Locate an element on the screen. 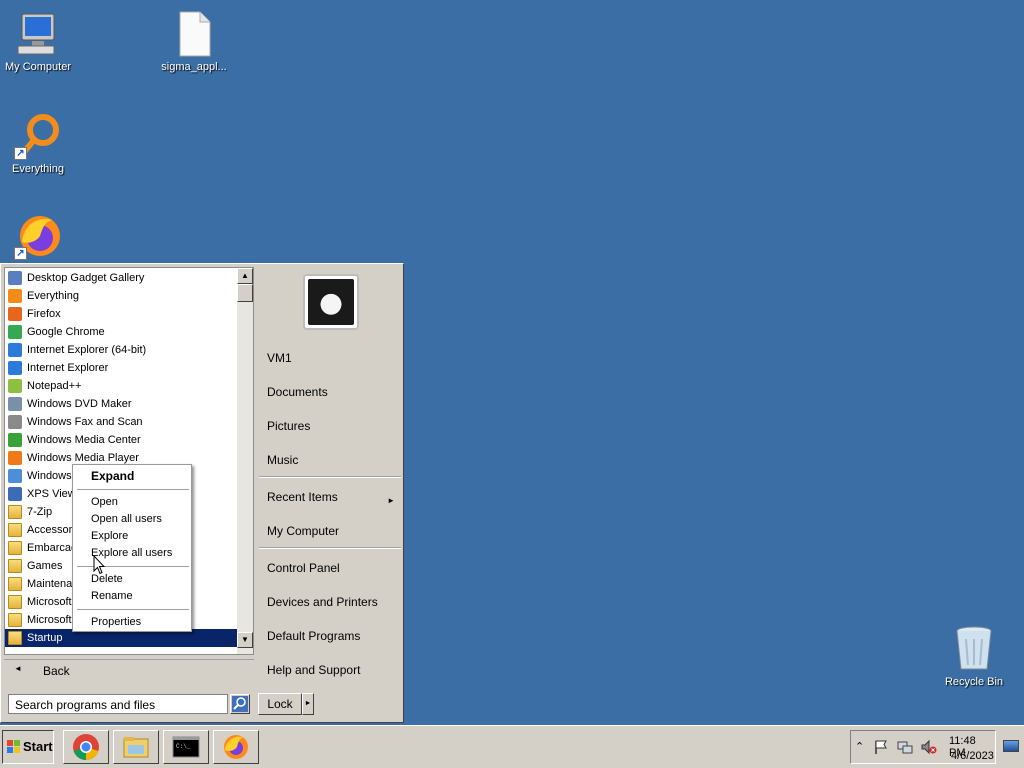  file-icon is located at coordinates (194, 34).